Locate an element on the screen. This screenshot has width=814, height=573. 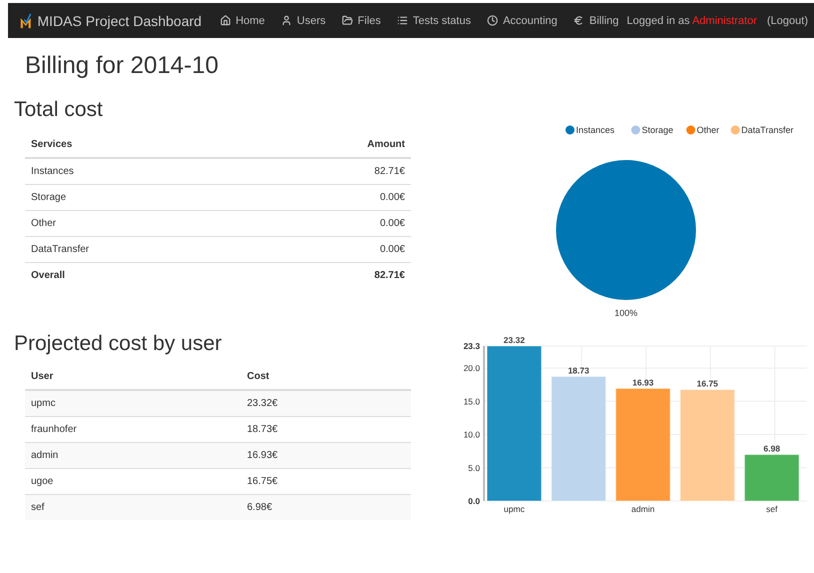
home-icon is located at coordinates (225, 20).